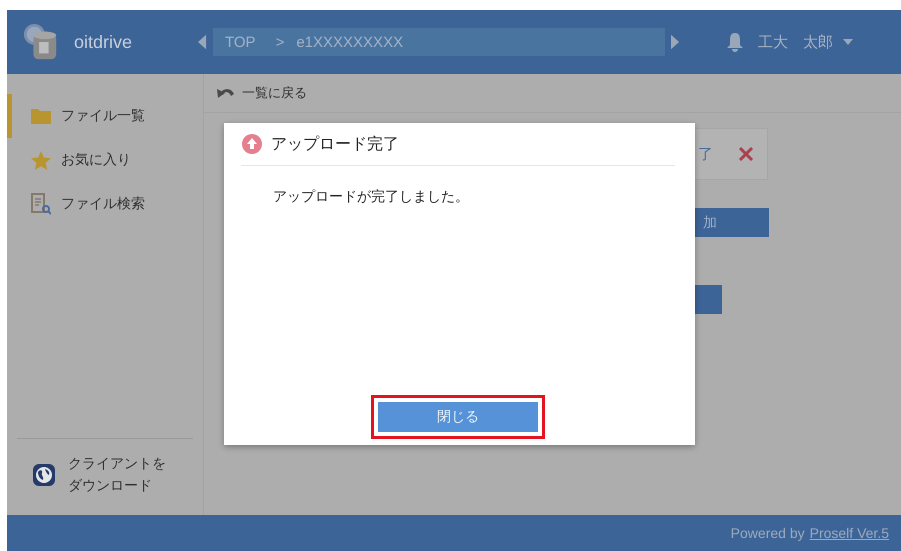 The image size is (901, 551). I want to click on user-name: 工大 太郎, so click(795, 42).